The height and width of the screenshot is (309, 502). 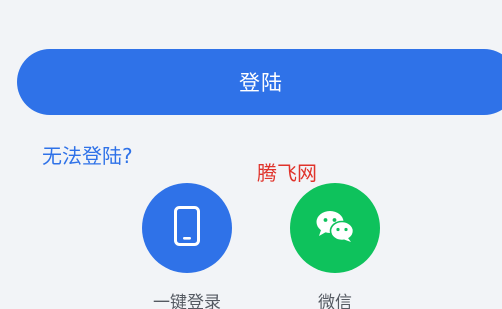 I want to click on phone-icon, so click(x=187, y=228).